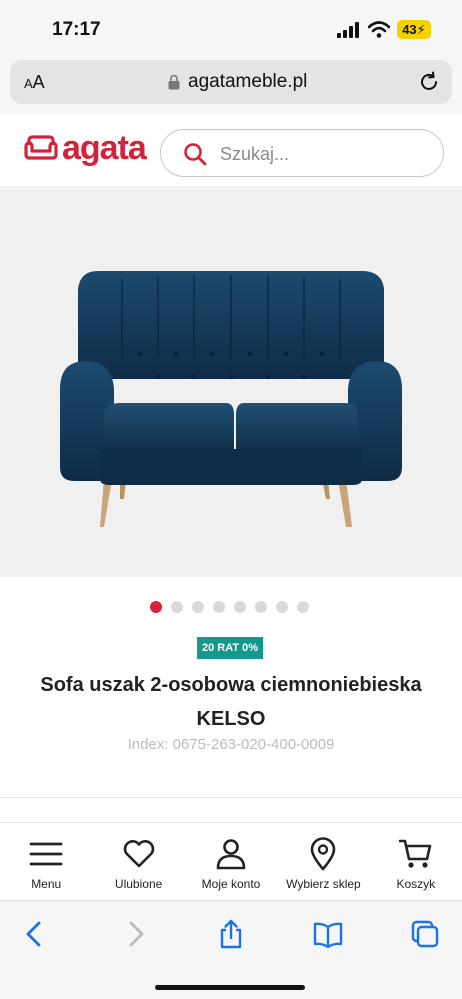 The width and height of the screenshot is (462, 999). Describe the element at coordinates (328, 934) in the screenshot. I see `bookmarks-icon` at that location.